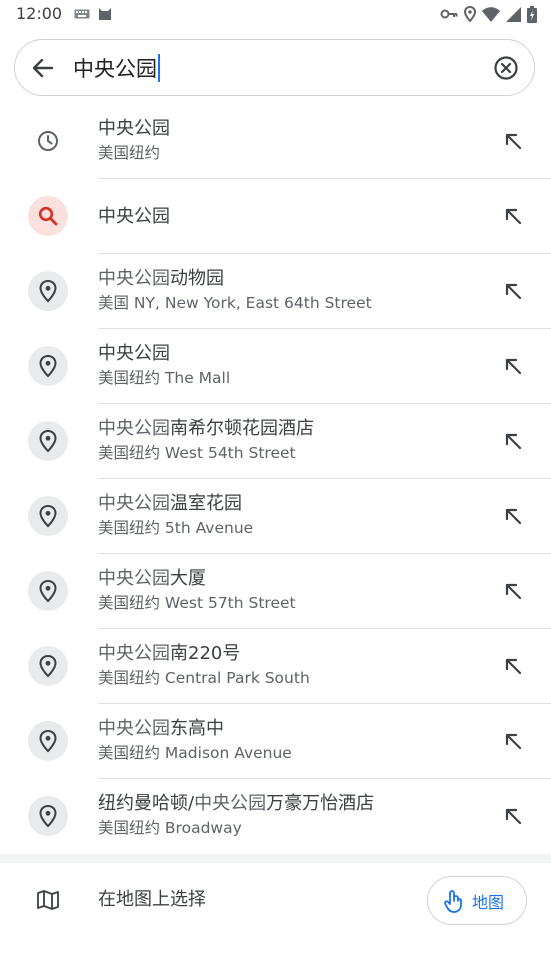  Describe the element at coordinates (275, 441) in the screenshot. I see `suggestion-row: 中央公园南希尔顿花园酒店美国纽约 West 54th Street` at that location.